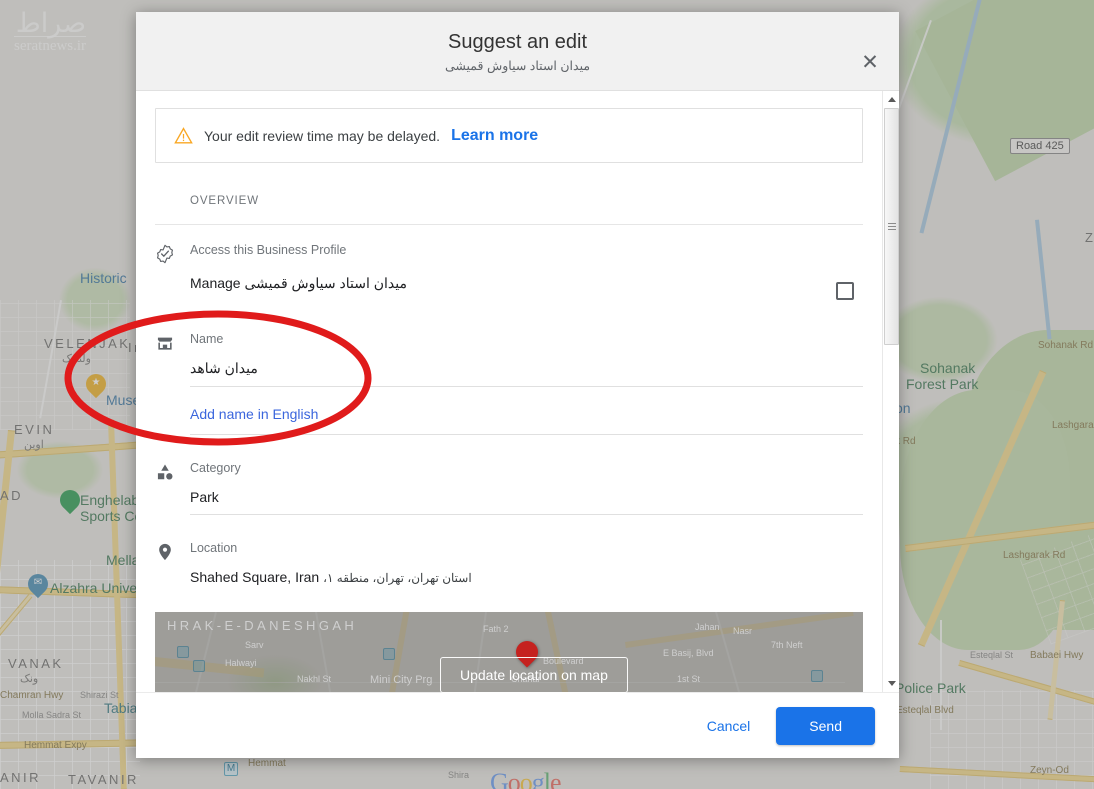 Image resolution: width=1094 pixels, height=789 pixels. I want to click on category-label: Category, so click(215, 468).